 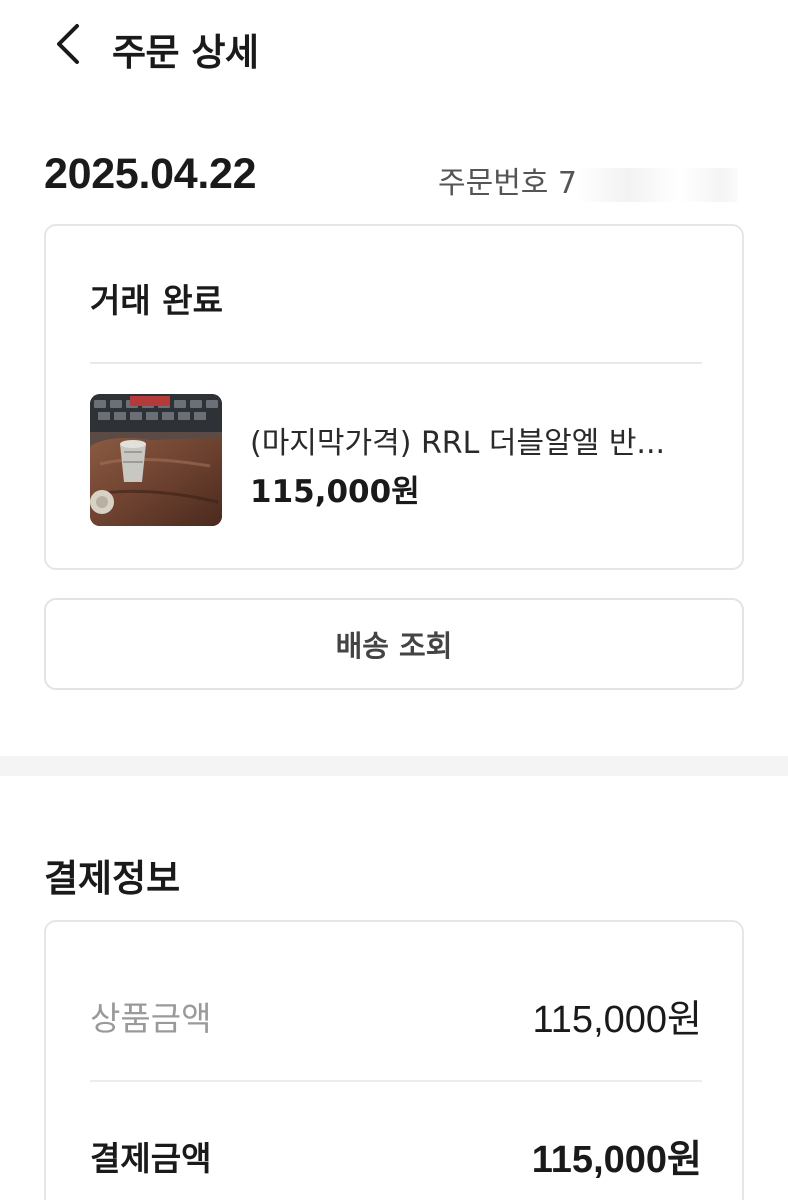 I want to click on product-price: 115,000원, so click(x=335, y=492).